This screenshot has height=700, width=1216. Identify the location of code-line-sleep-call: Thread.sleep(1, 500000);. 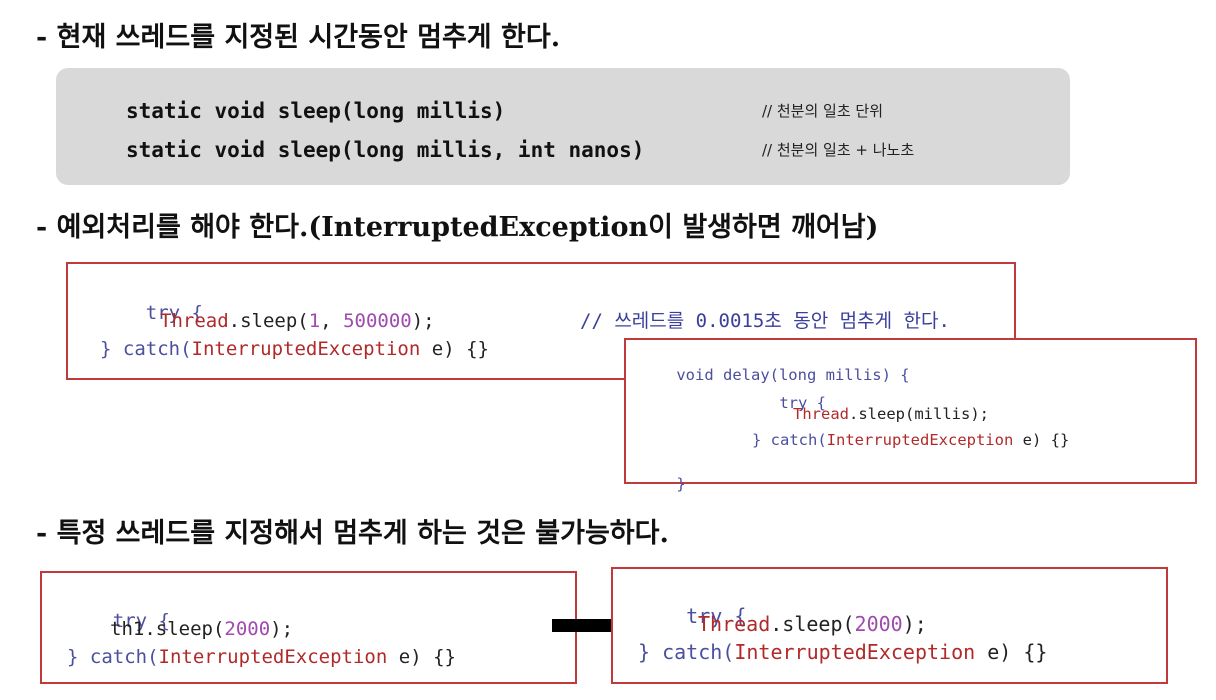
(297, 321).